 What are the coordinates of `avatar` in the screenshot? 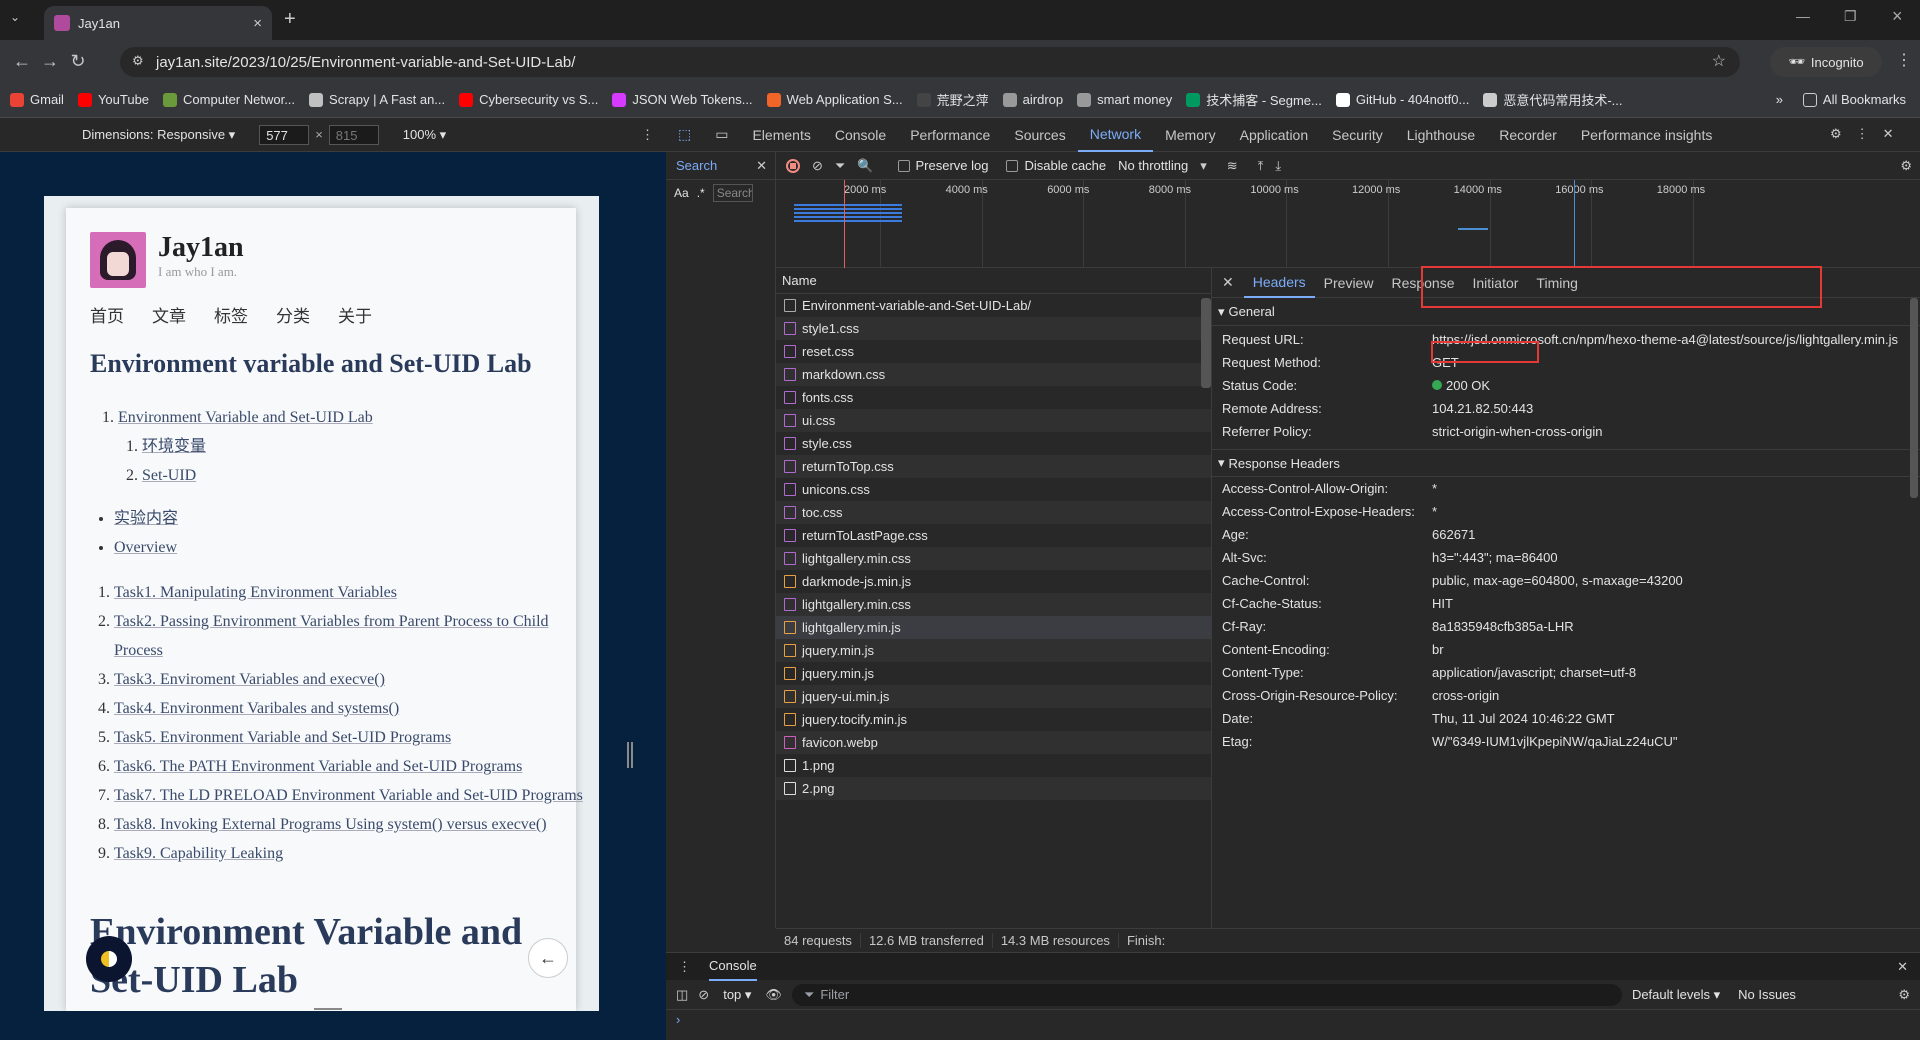 It's located at (118, 260).